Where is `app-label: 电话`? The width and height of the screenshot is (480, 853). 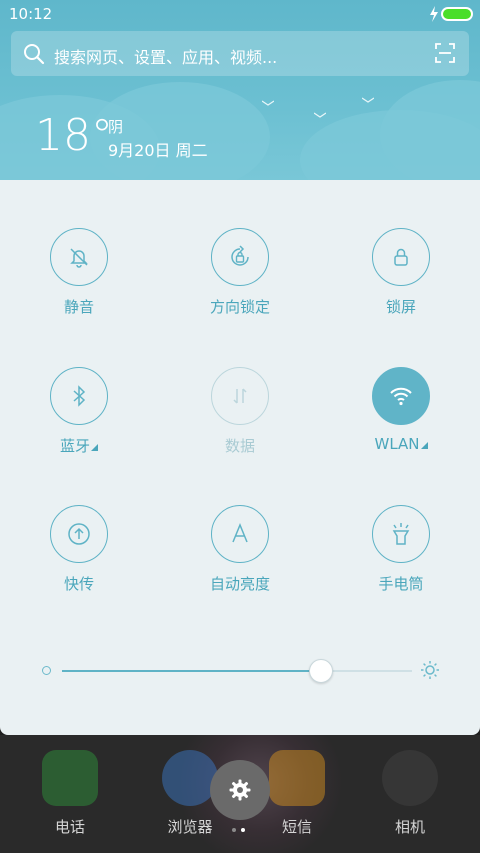 app-label: 电话 is located at coordinates (69, 827).